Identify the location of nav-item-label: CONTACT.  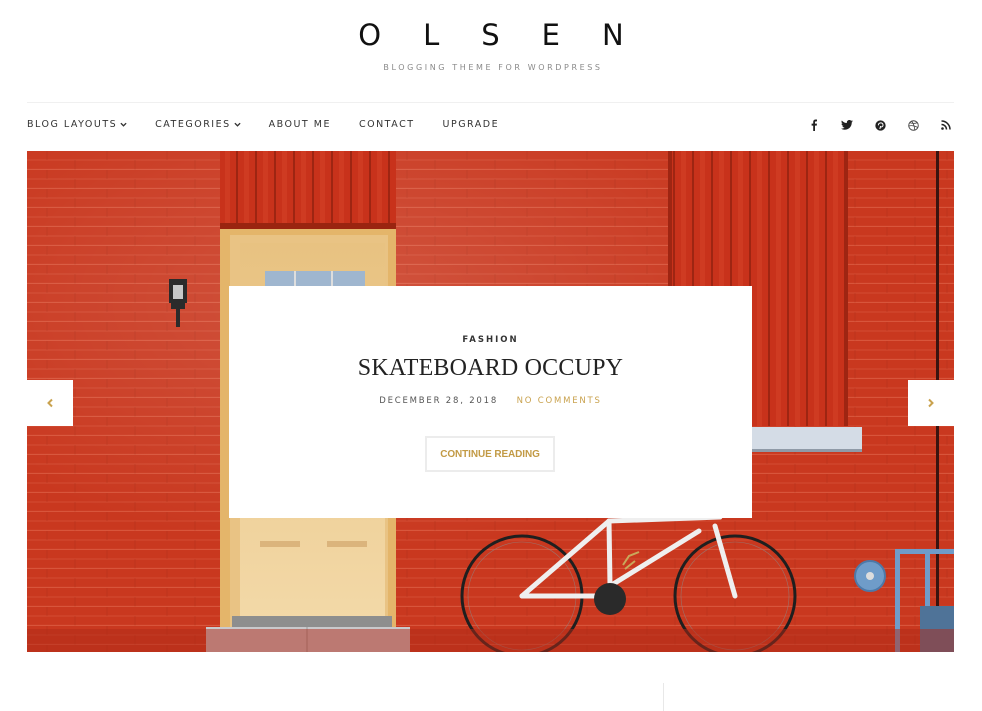
(386, 124).